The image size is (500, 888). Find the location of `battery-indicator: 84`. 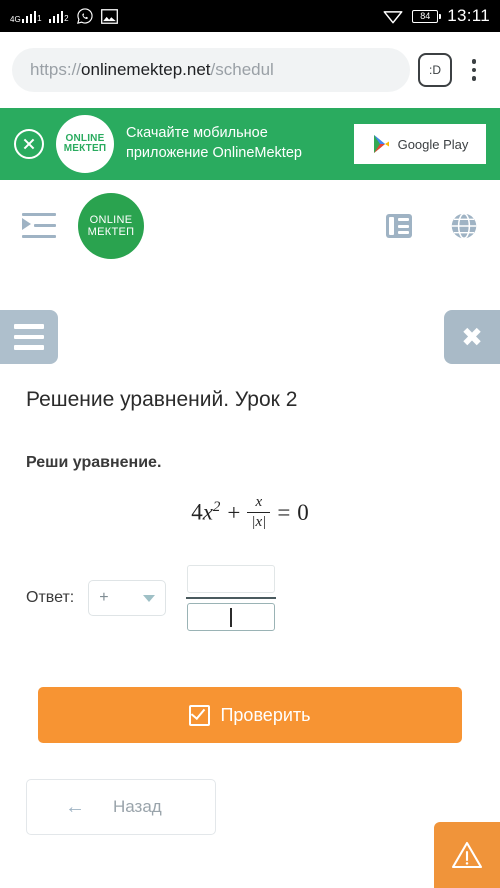

battery-indicator: 84 is located at coordinates (427, 16).